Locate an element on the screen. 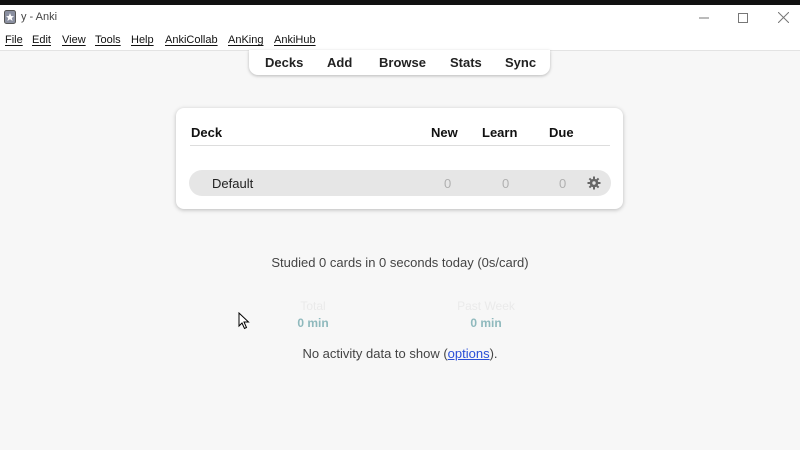 The height and width of the screenshot is (450, 800). deck-row-default: Default 0 0 0 is located at coordinates (400, 183).